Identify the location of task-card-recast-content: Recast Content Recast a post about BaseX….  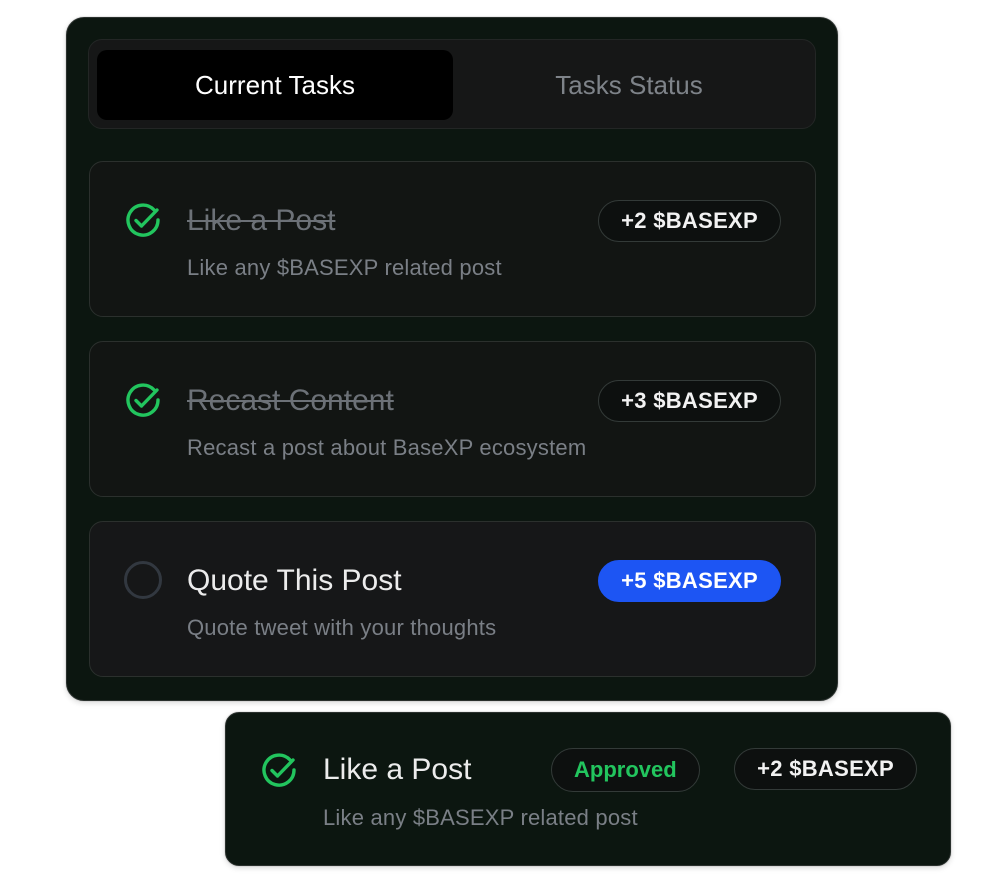
(452, 419).